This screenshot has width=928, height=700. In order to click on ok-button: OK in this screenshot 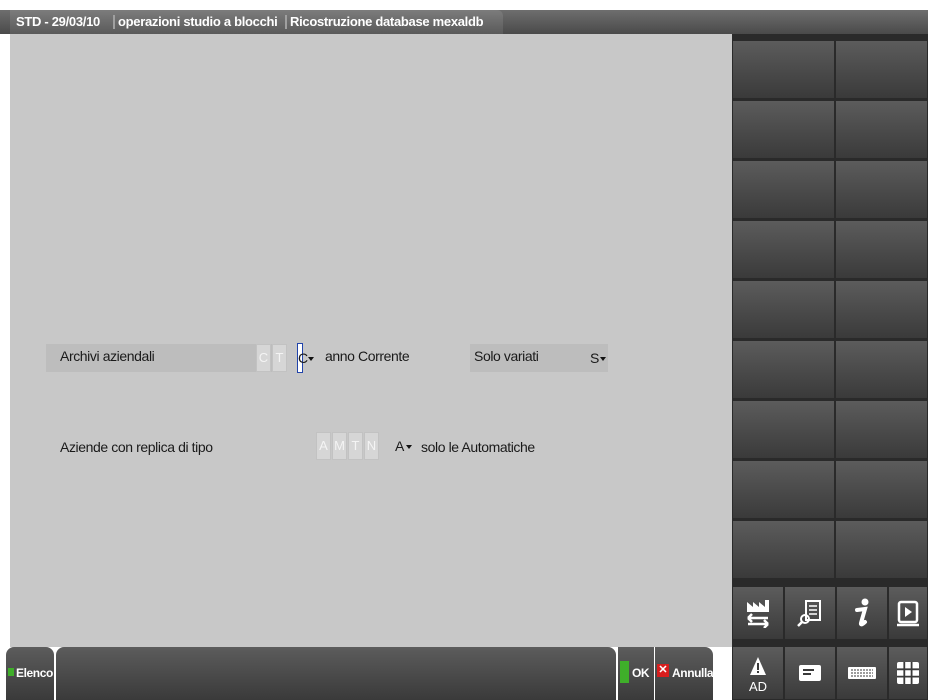, I will do `click(636, 673)`.